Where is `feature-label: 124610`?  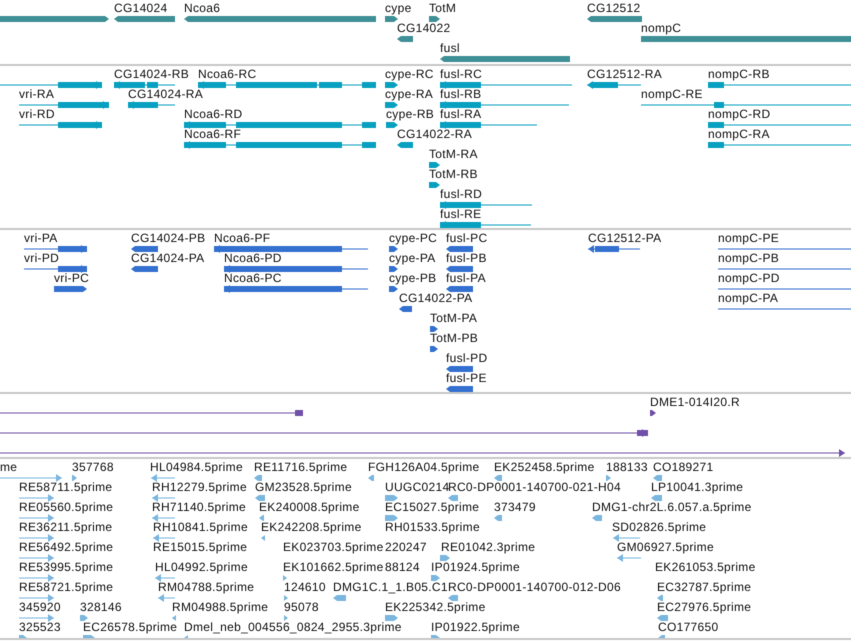
feature-label: 124610 is located at coordinates (305, 587).